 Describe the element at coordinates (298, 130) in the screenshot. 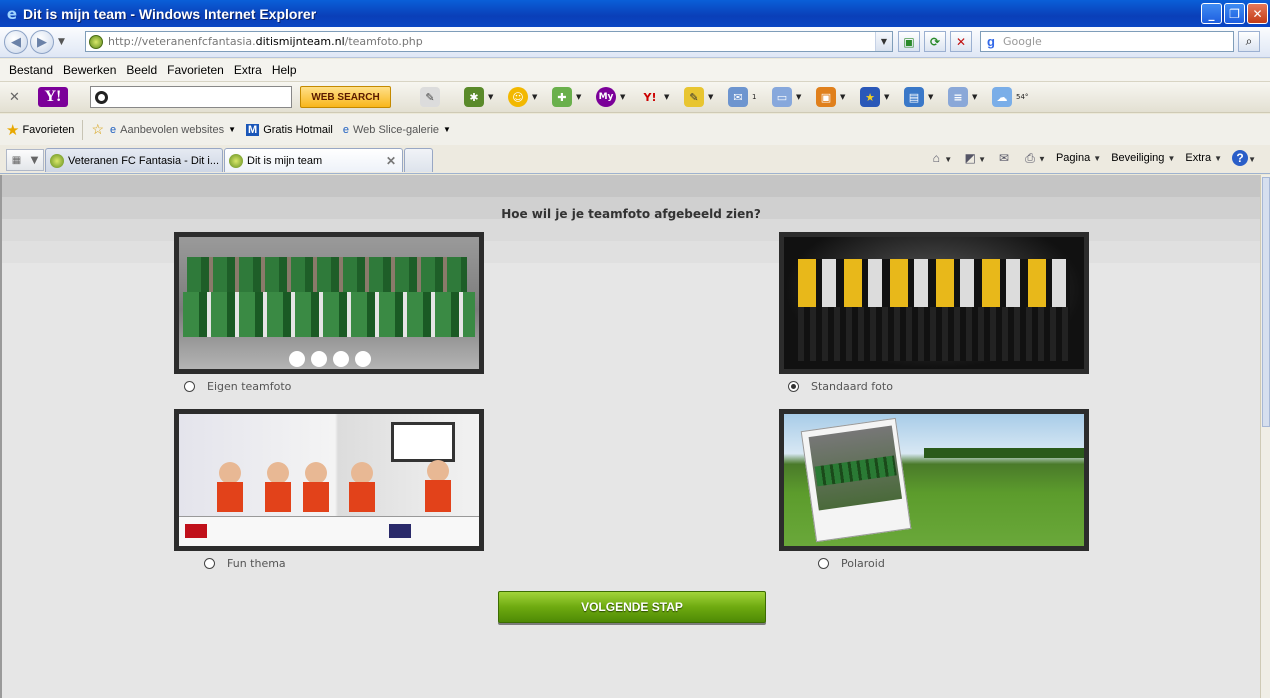

I see `favorites-link-hotmail: Gratis Hotmail` at that location.